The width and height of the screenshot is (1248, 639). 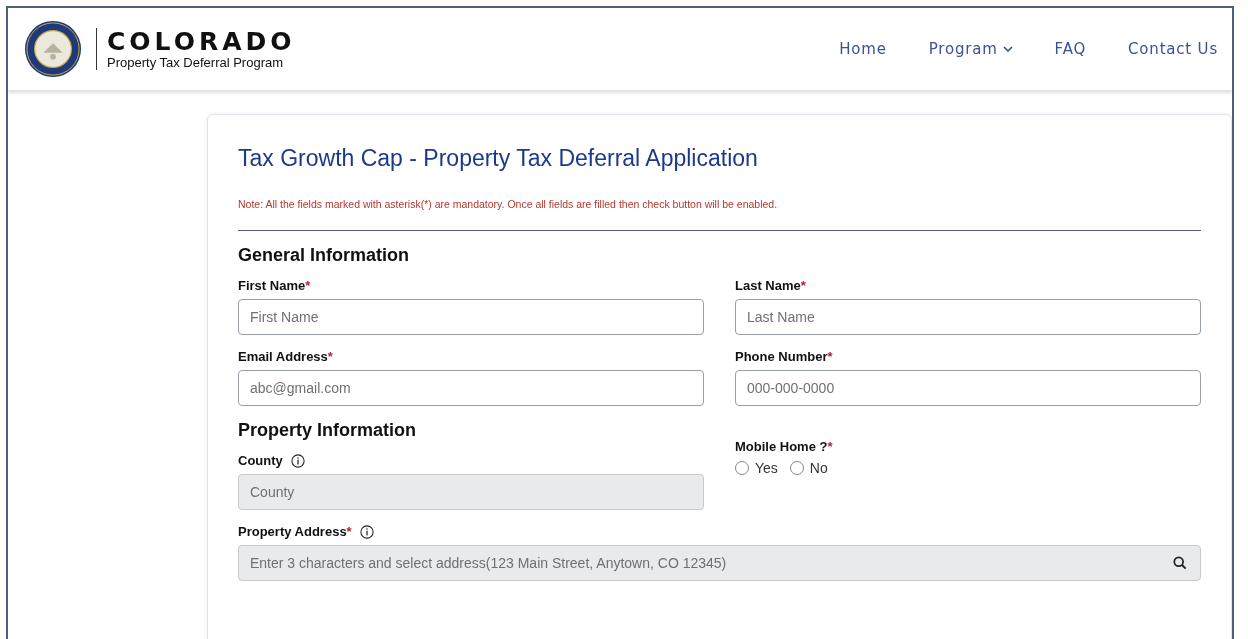 I want to click on nav-link: FAQ, so click(x=1070, y=49).